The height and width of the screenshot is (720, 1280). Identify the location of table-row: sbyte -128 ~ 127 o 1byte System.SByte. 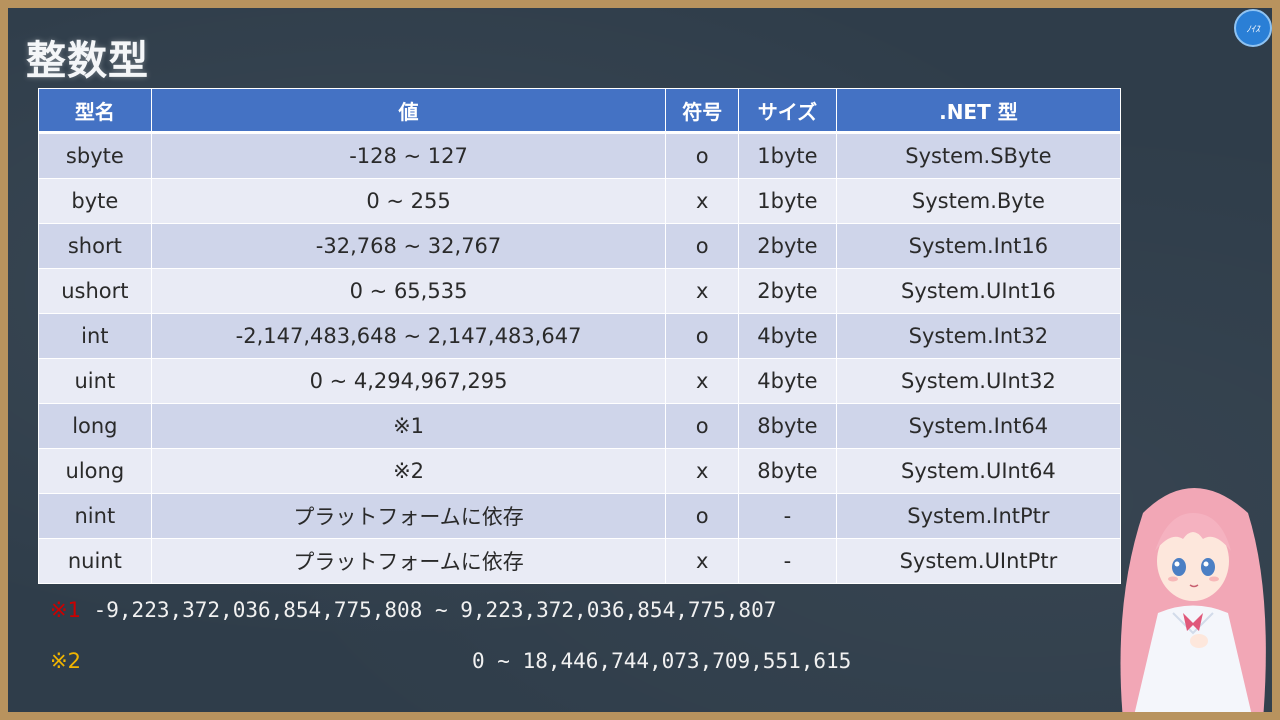
(580, 155).